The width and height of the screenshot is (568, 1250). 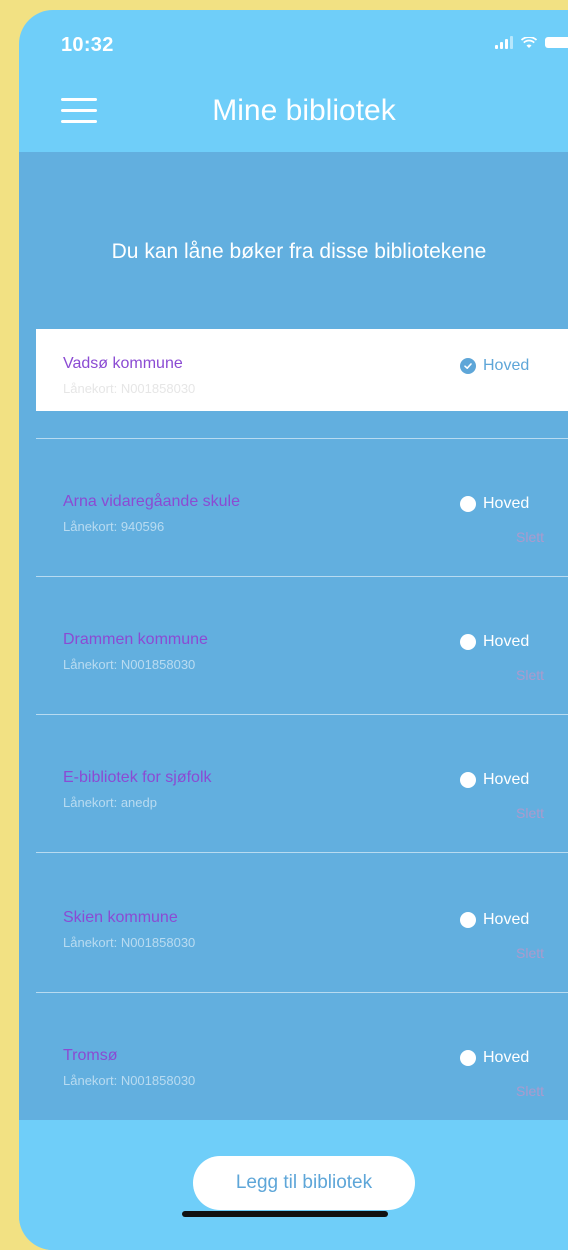 I want to click on signal-icon, so click(x=504, y=42).